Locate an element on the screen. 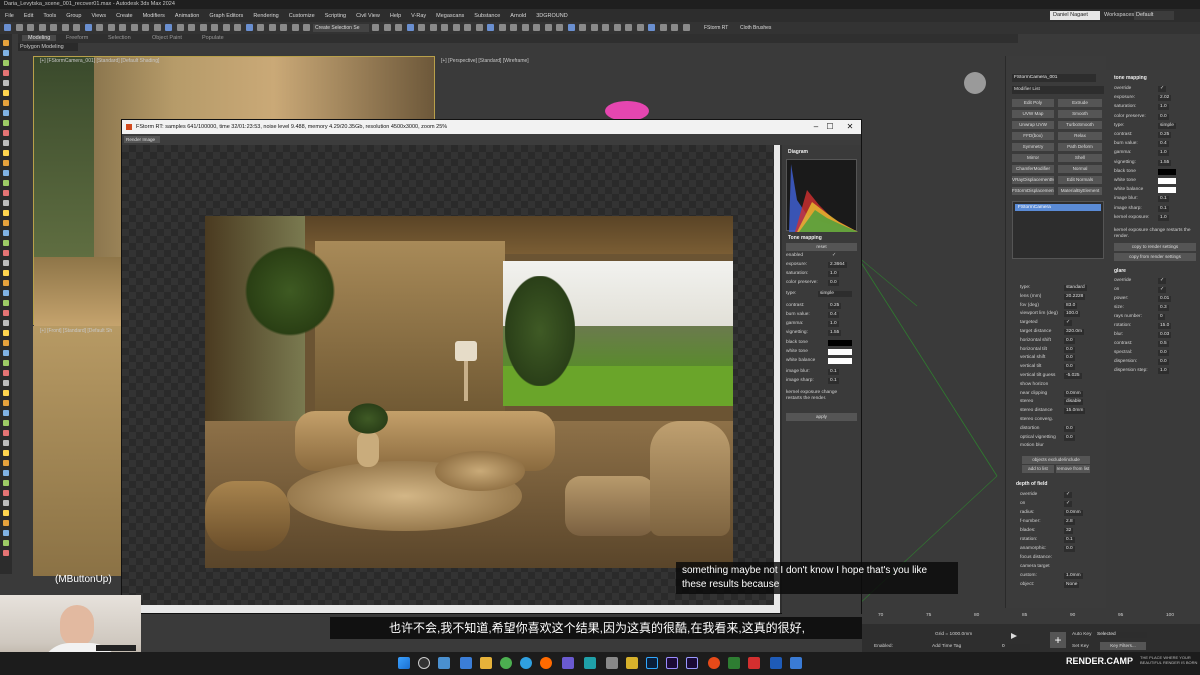 Image resolution: width=1200 pixels, height=675 pixels. dof-header: depth of field is located at coordinates (1031, 484).